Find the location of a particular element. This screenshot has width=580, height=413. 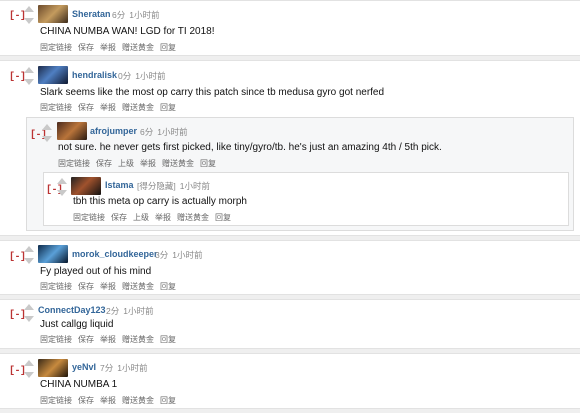

comment-score: 3分 is located at coordinates (162, 255).